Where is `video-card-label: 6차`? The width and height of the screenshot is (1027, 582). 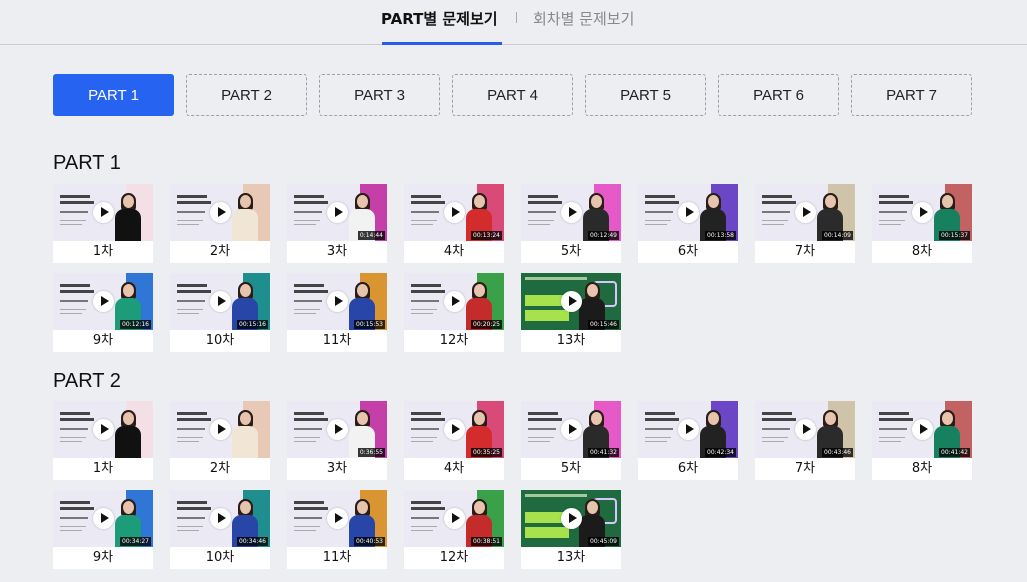
video-card-label: 6차 is located at coordinates (688, 468).